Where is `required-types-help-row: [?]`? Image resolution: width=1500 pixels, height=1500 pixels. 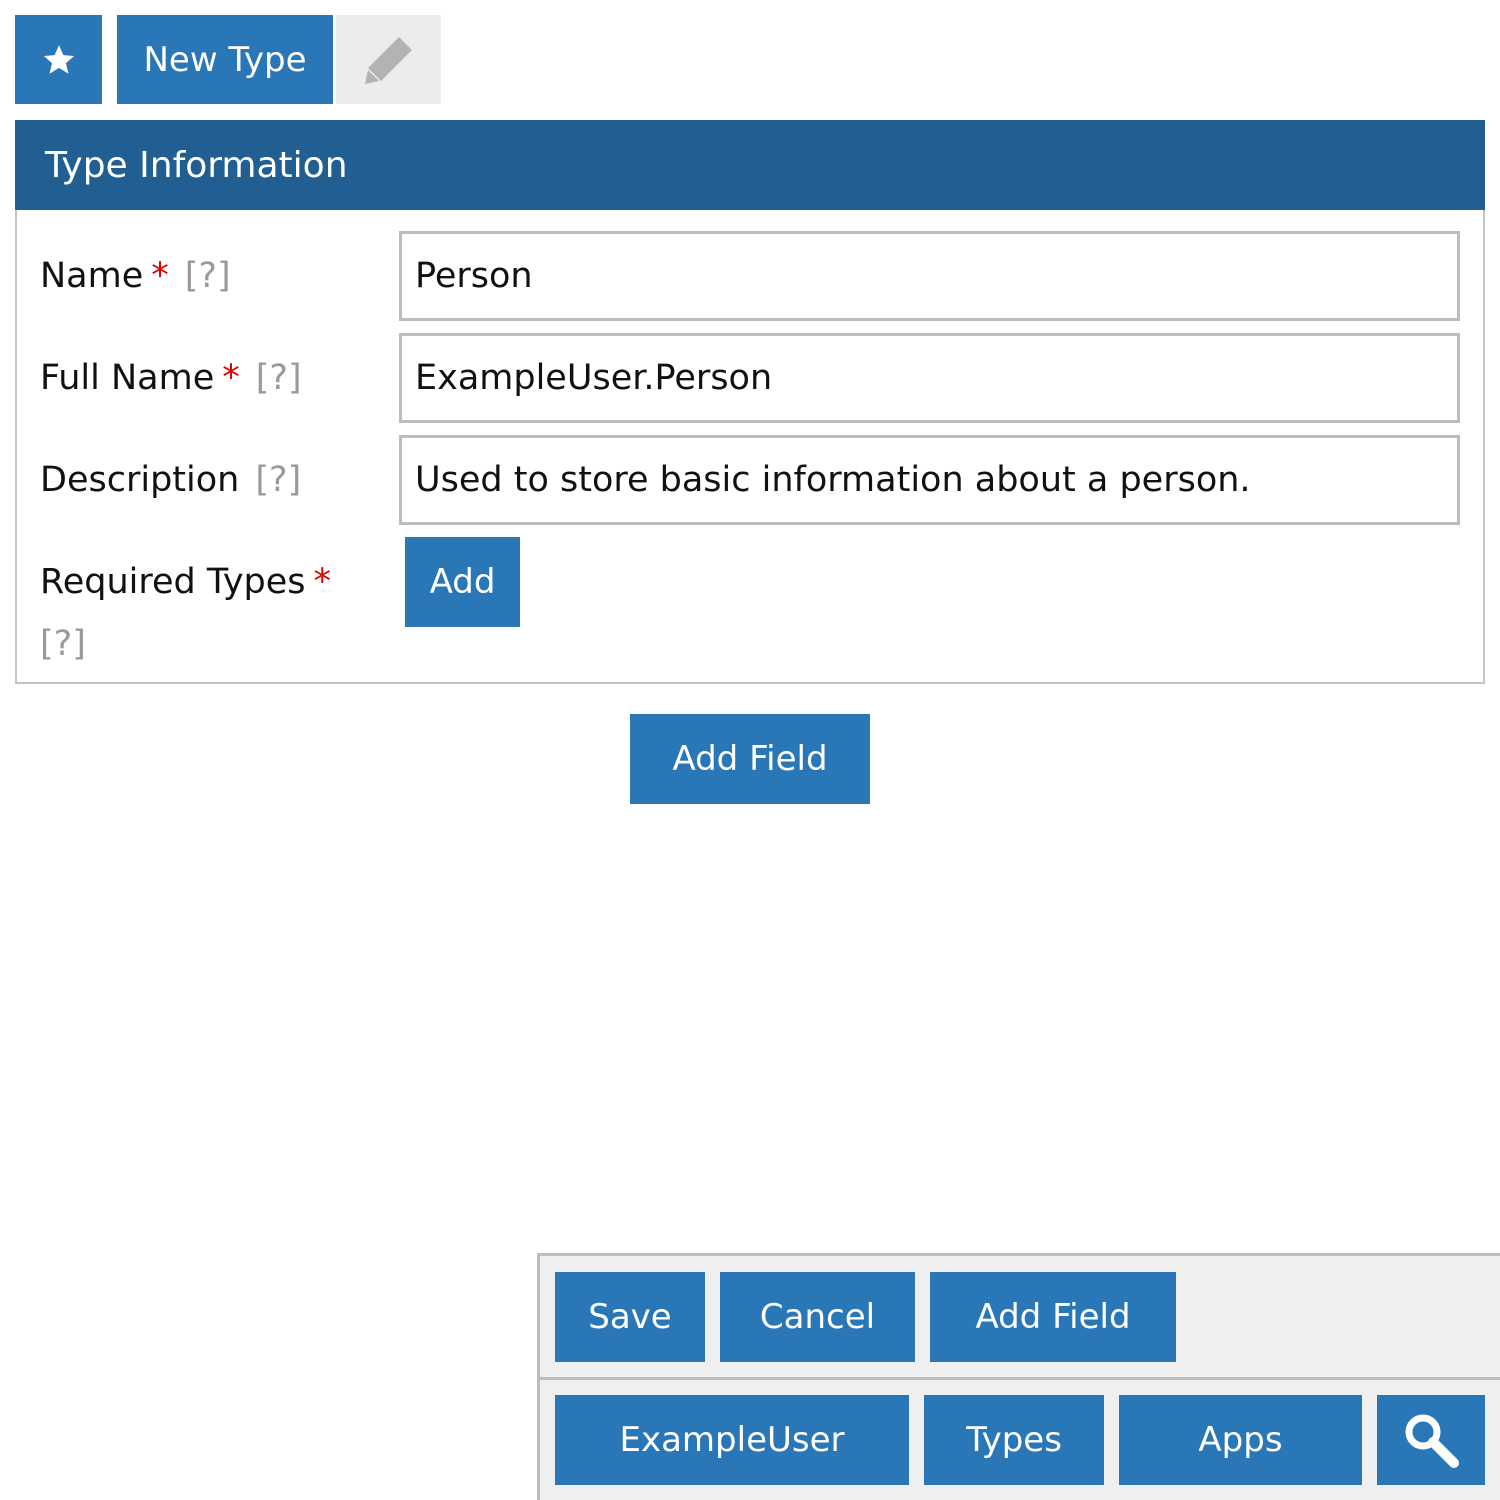
required-types-help-row: [?] is located at coordinates (63, 644).